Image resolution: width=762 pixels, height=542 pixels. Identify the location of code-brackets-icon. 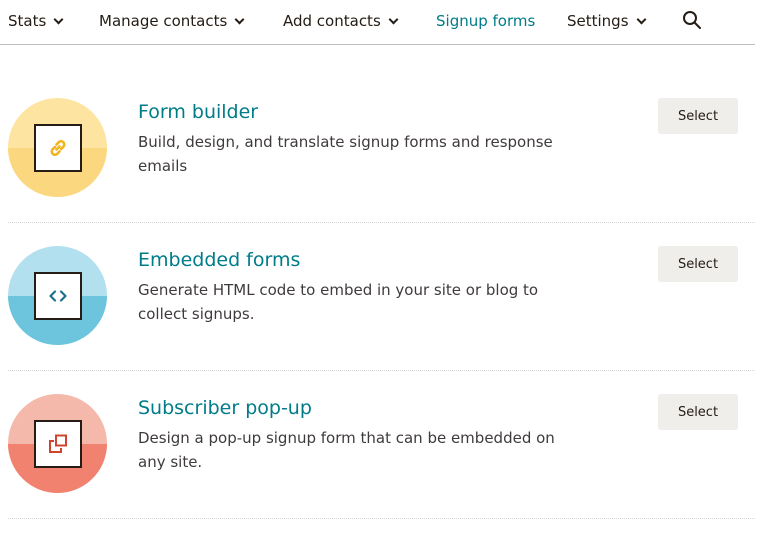
(58, 296).